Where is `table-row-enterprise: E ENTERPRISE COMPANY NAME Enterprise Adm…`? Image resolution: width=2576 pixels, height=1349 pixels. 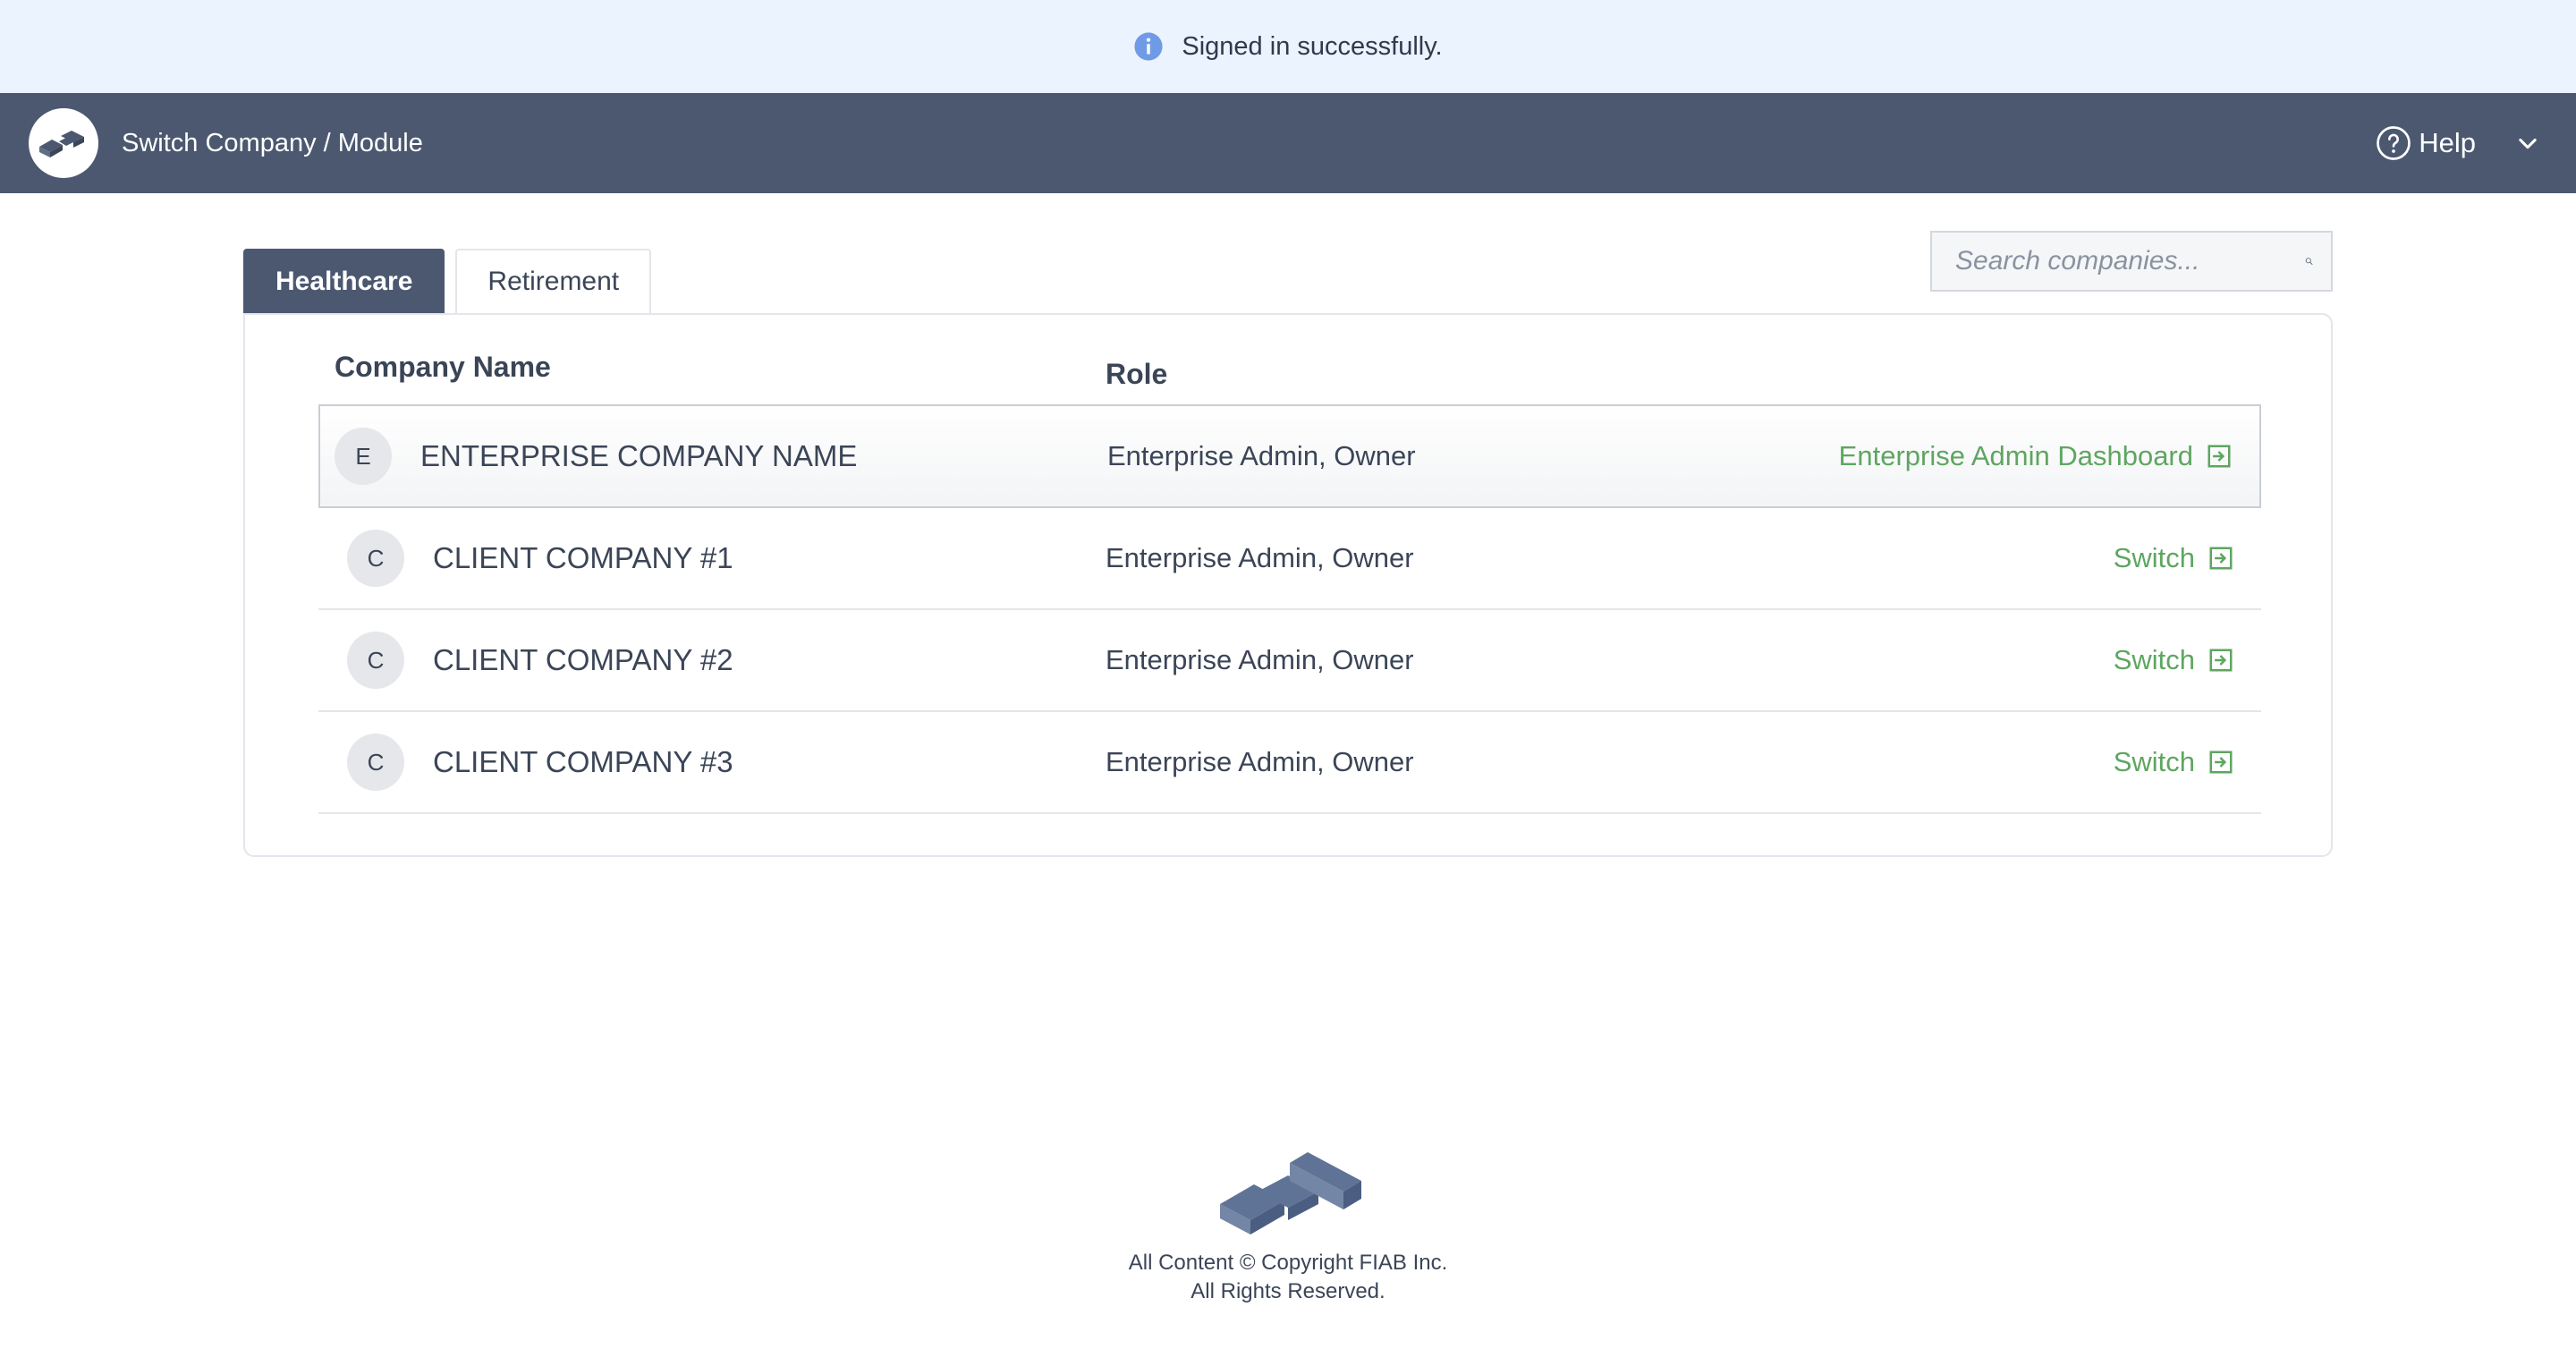 table-row-enterprise: E ENTERPRISE COMPANY NAME Enterprise Adm… is located at coordinates (1289, 456).